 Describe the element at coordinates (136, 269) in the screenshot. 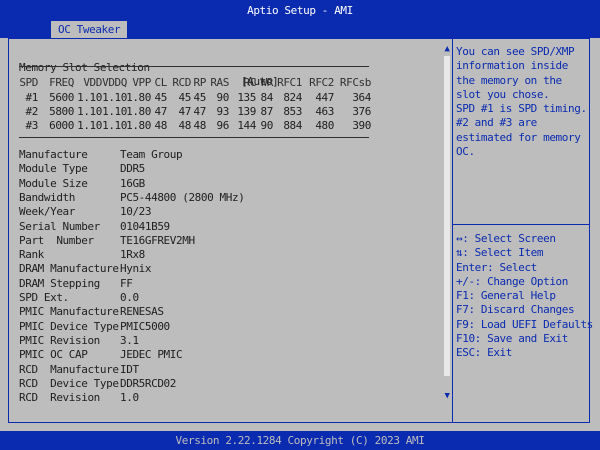

I see `info-value: Hynix` at that location.